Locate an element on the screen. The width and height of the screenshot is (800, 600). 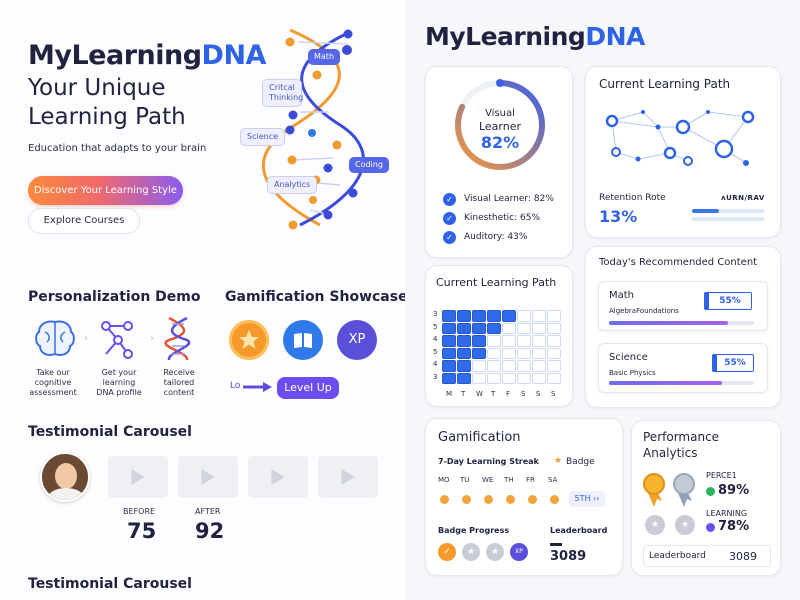
star-badge-icon is located at coordinates (249, 340).